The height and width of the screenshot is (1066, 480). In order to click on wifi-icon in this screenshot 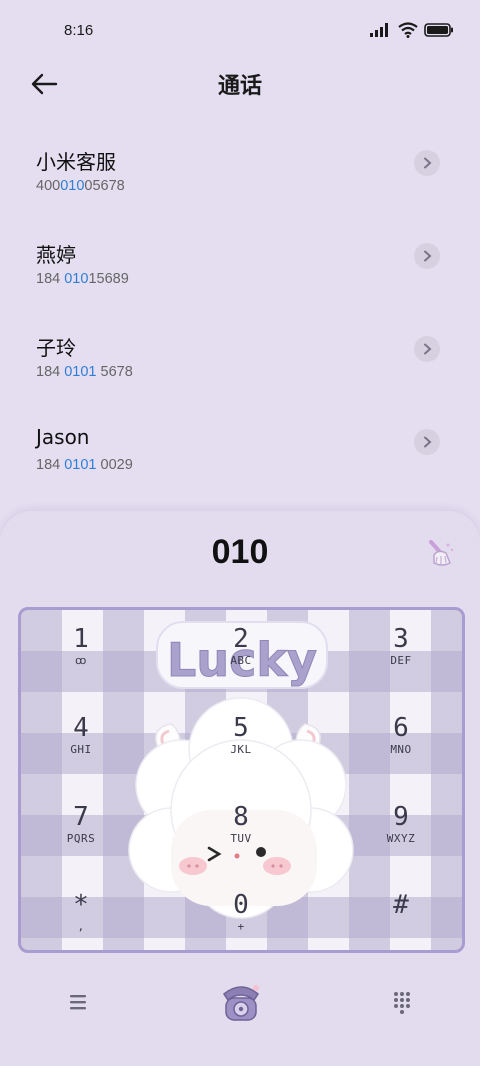, I will do `click(408, 30)`.